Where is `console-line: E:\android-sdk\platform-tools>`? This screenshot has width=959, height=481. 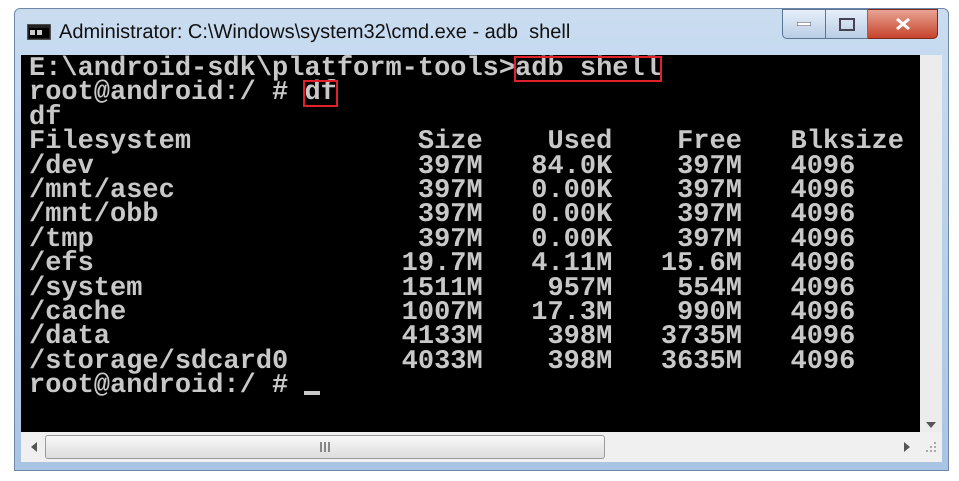
console-line: E:\android-sdk\platform-tools> is located at coordinates (272, 69).